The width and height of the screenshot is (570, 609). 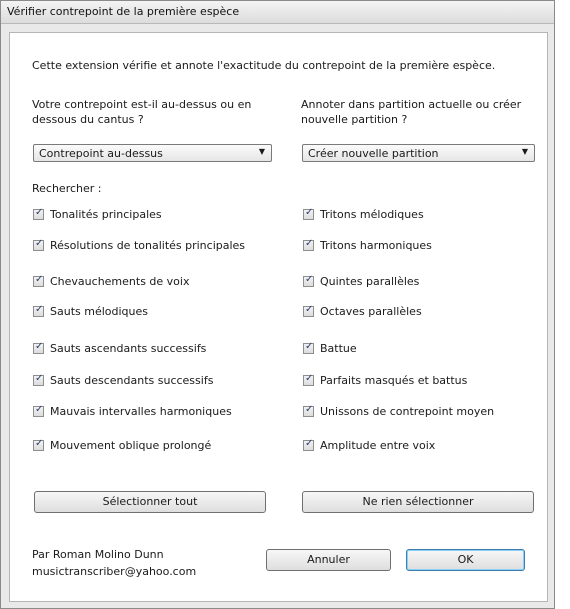 What do you see at coordinates (378, 445) in the screenshot?
I see `checkbox-label: Amplitude entre voix` at bounding box center [378, 445].